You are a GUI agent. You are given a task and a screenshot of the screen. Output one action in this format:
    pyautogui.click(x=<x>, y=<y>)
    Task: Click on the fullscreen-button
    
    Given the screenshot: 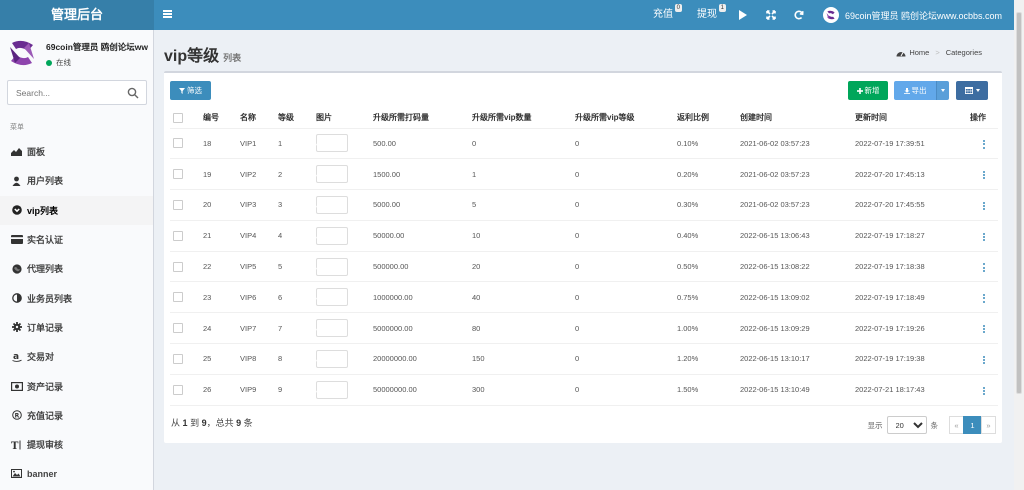 What is the action you would take?
    pyautogui.click(x=771, y=15)
    